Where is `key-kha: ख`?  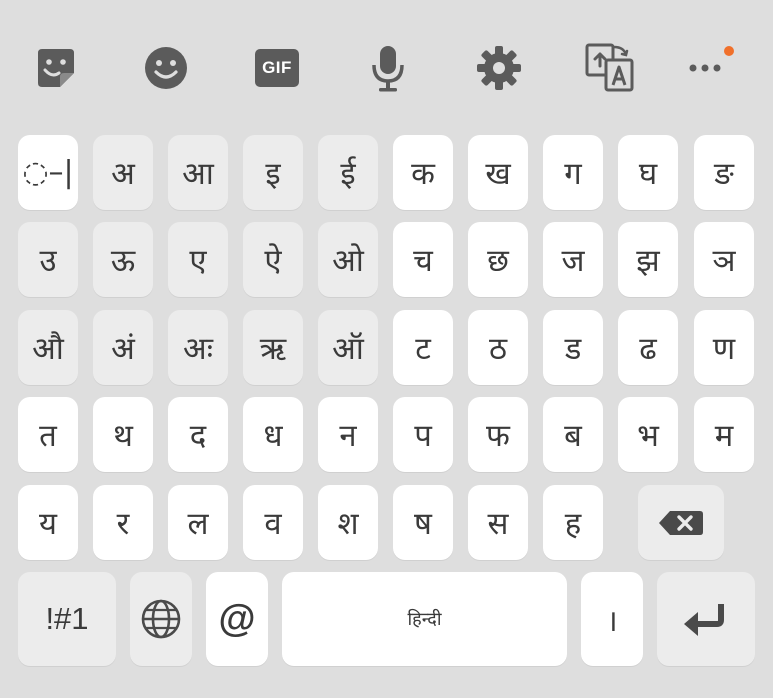
key-kha: ख is located at coordinates (498, 172).